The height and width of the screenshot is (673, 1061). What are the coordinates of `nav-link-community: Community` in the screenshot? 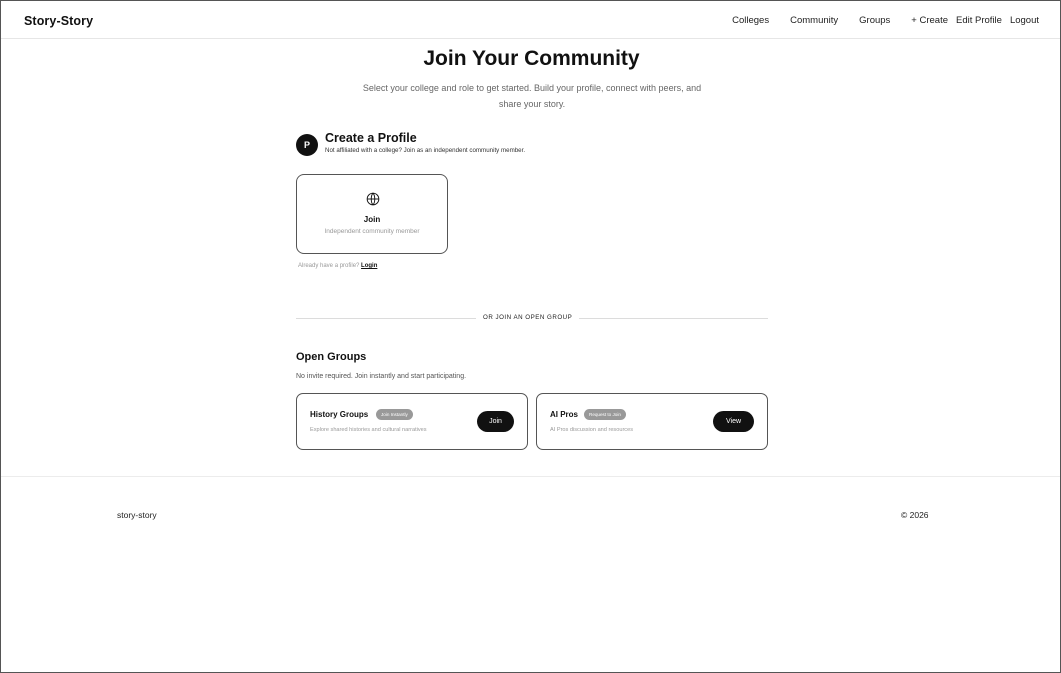 It's located at (814, 20).